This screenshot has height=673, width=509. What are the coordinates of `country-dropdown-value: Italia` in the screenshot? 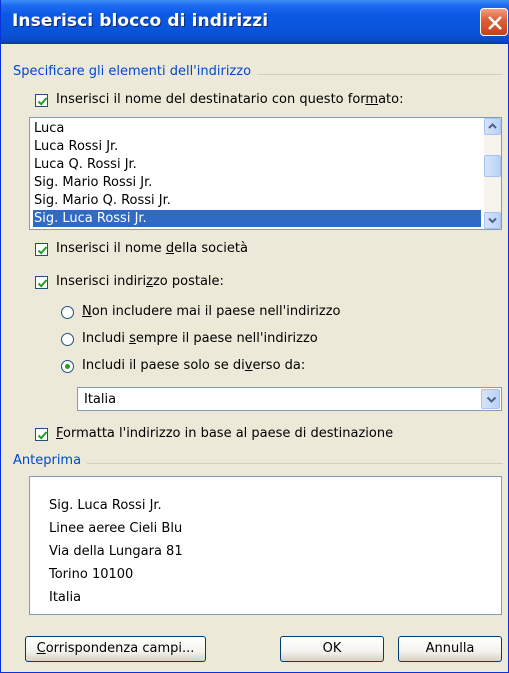 It's located at (100, 399).